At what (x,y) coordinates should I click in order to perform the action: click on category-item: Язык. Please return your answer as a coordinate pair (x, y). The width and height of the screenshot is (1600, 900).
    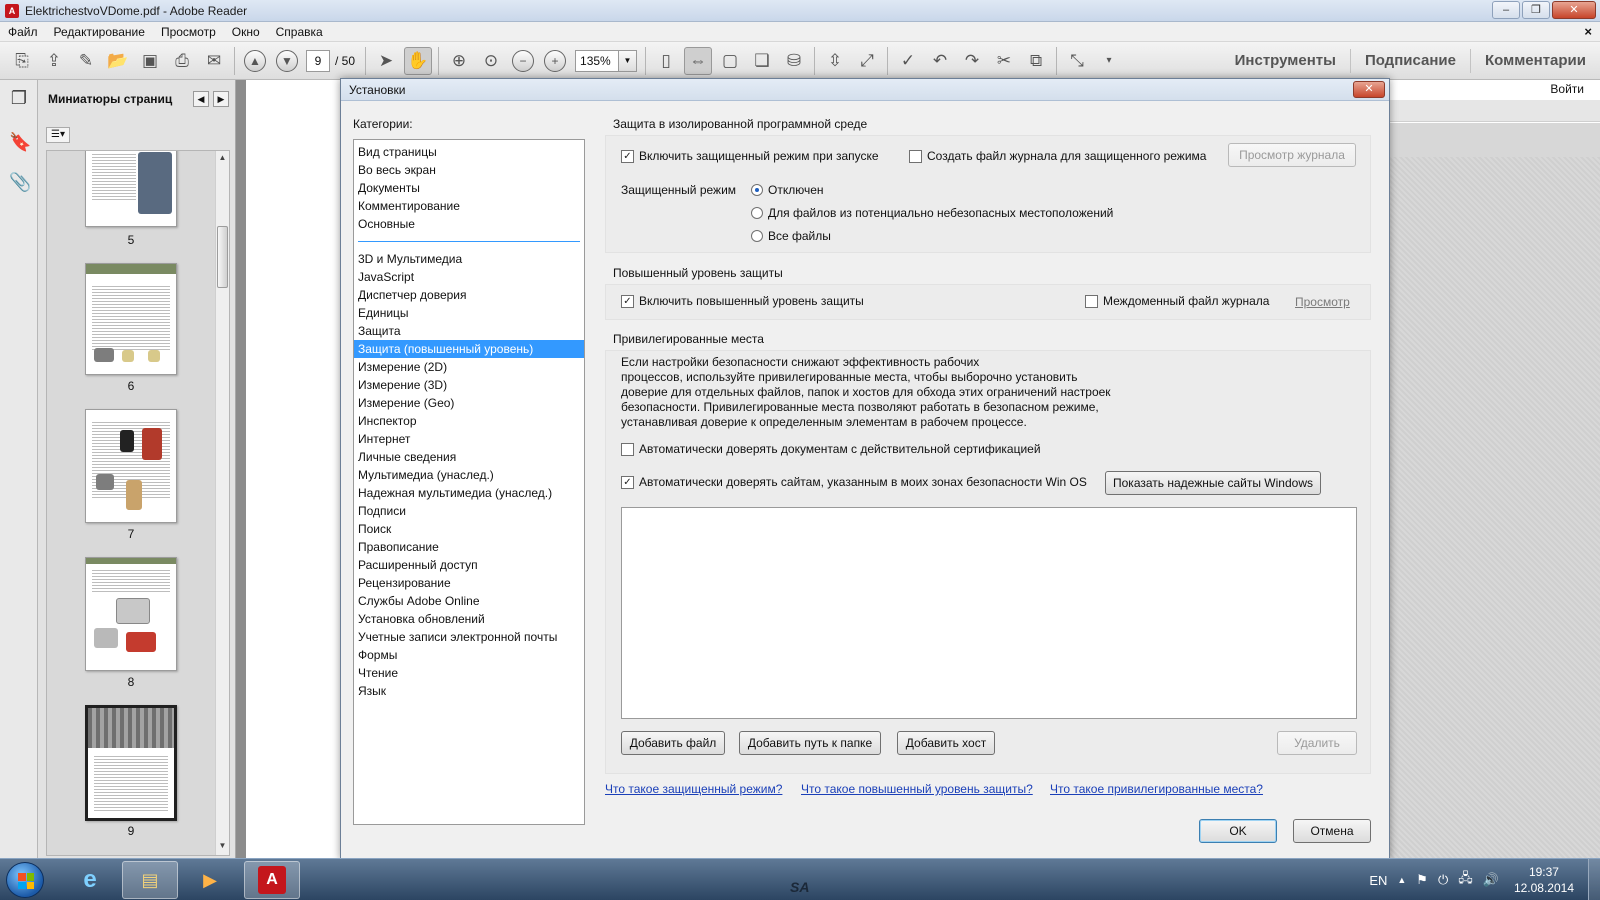
    Looking at the image, I should click on (469, 691).